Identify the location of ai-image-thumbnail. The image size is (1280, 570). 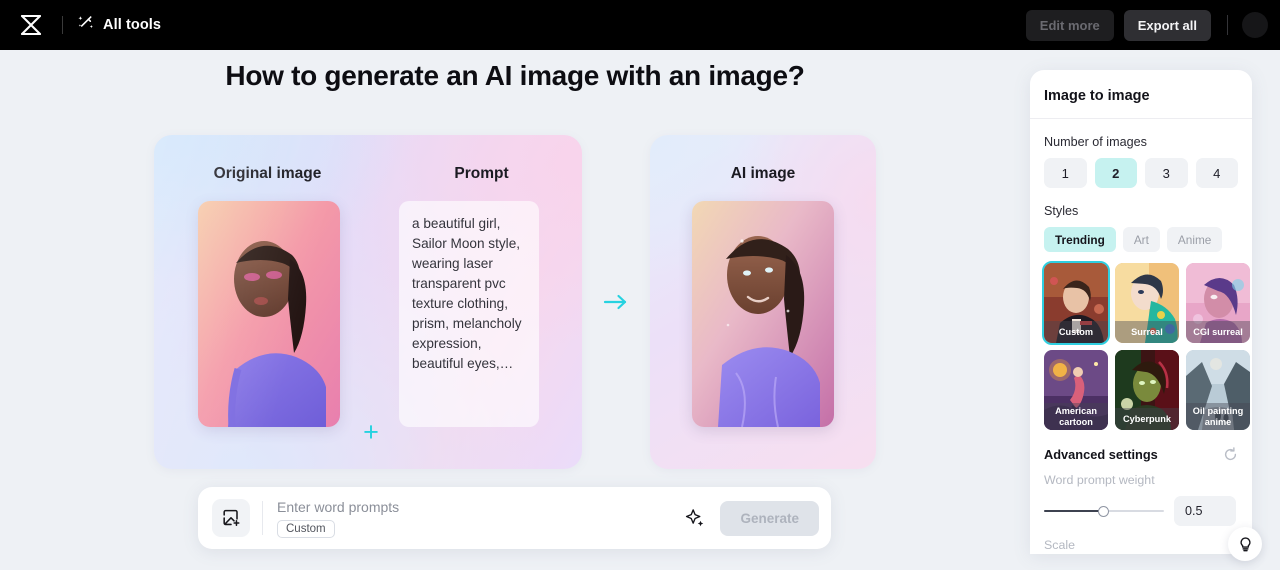
(763, 314).